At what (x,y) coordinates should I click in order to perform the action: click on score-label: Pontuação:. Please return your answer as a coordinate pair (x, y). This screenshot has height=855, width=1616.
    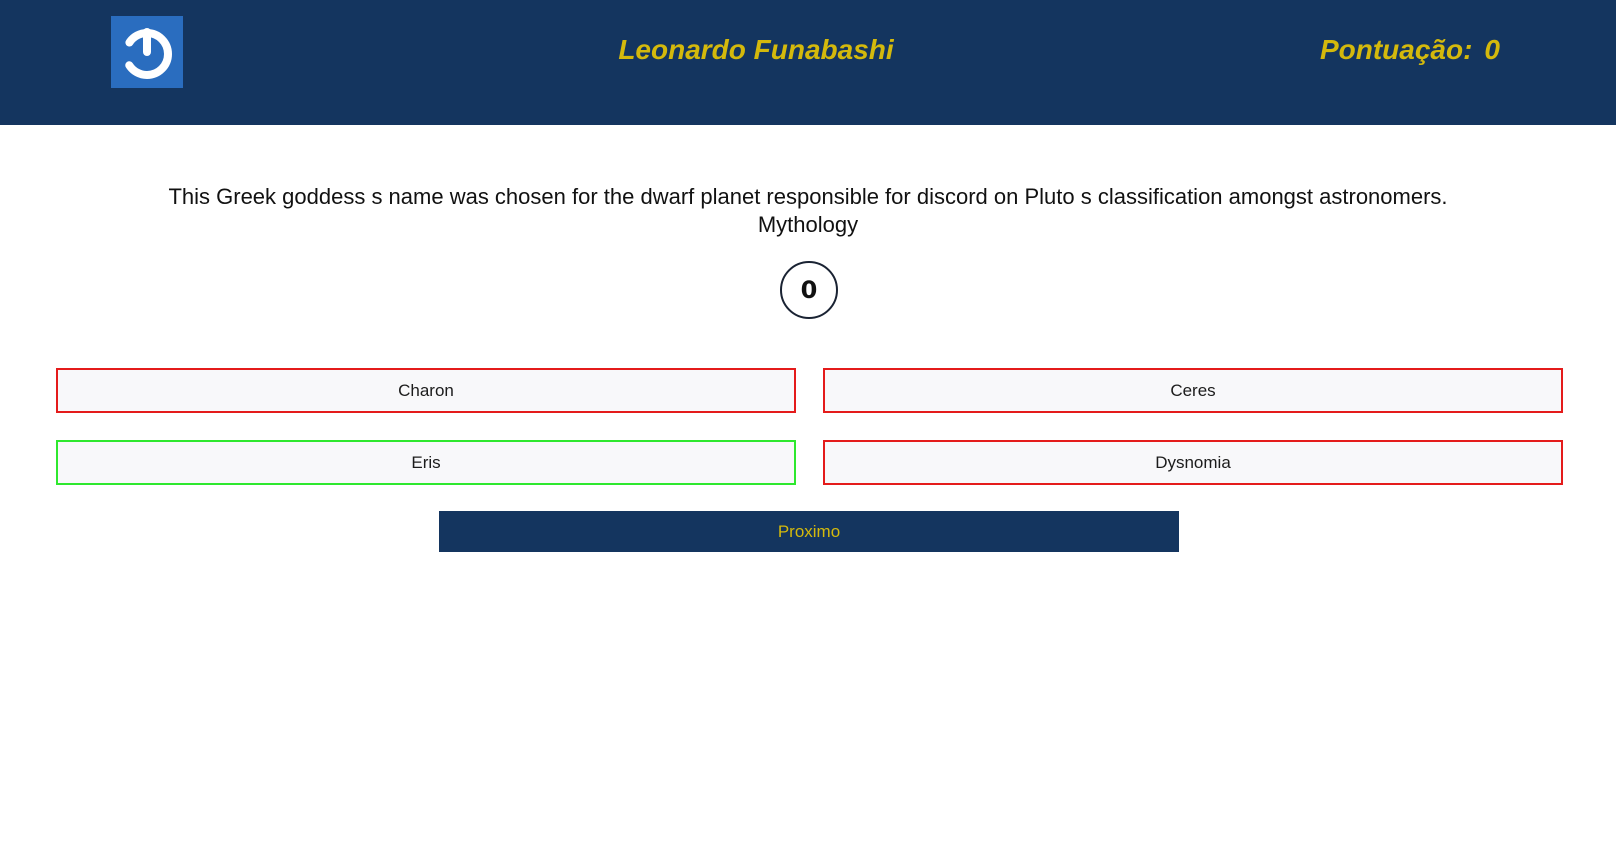
    Looking at the image, I should click on (1396, 49).